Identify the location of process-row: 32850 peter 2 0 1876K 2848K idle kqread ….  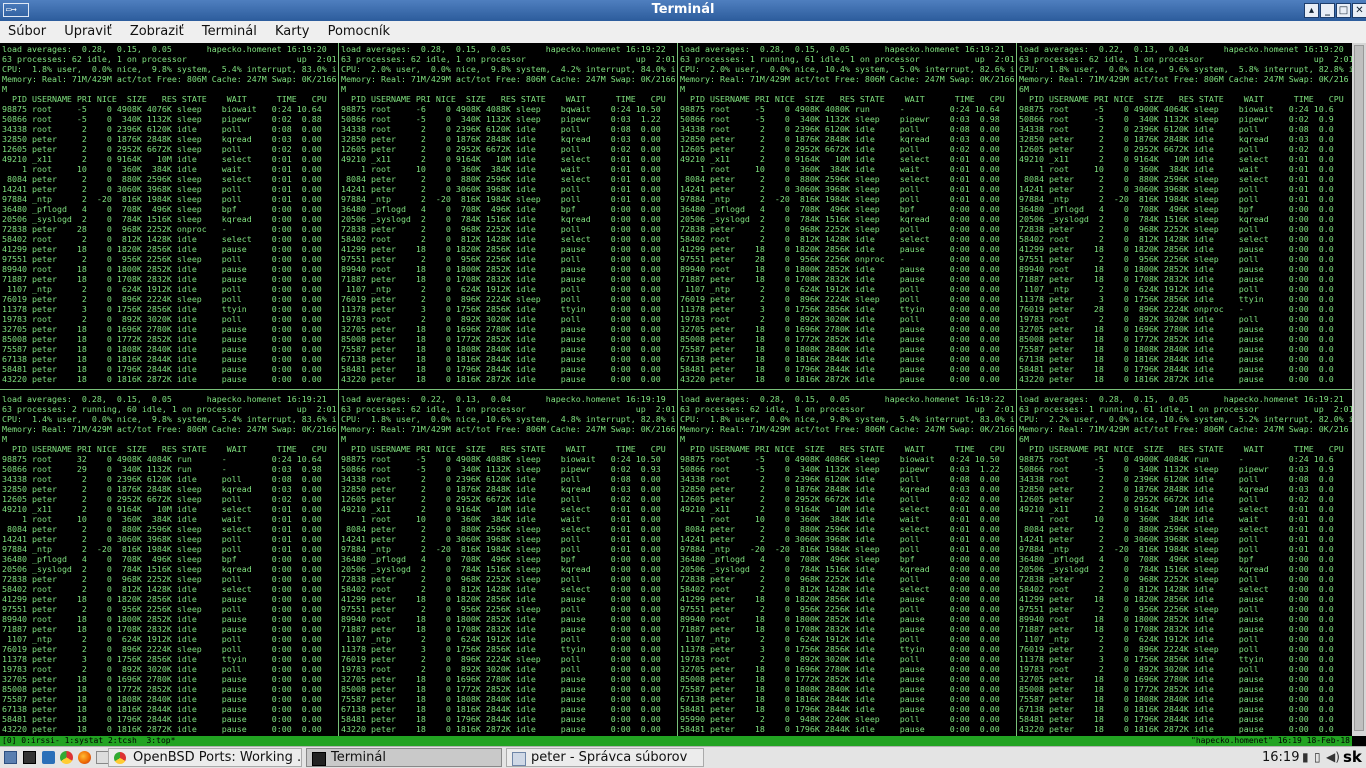
(840, 139).